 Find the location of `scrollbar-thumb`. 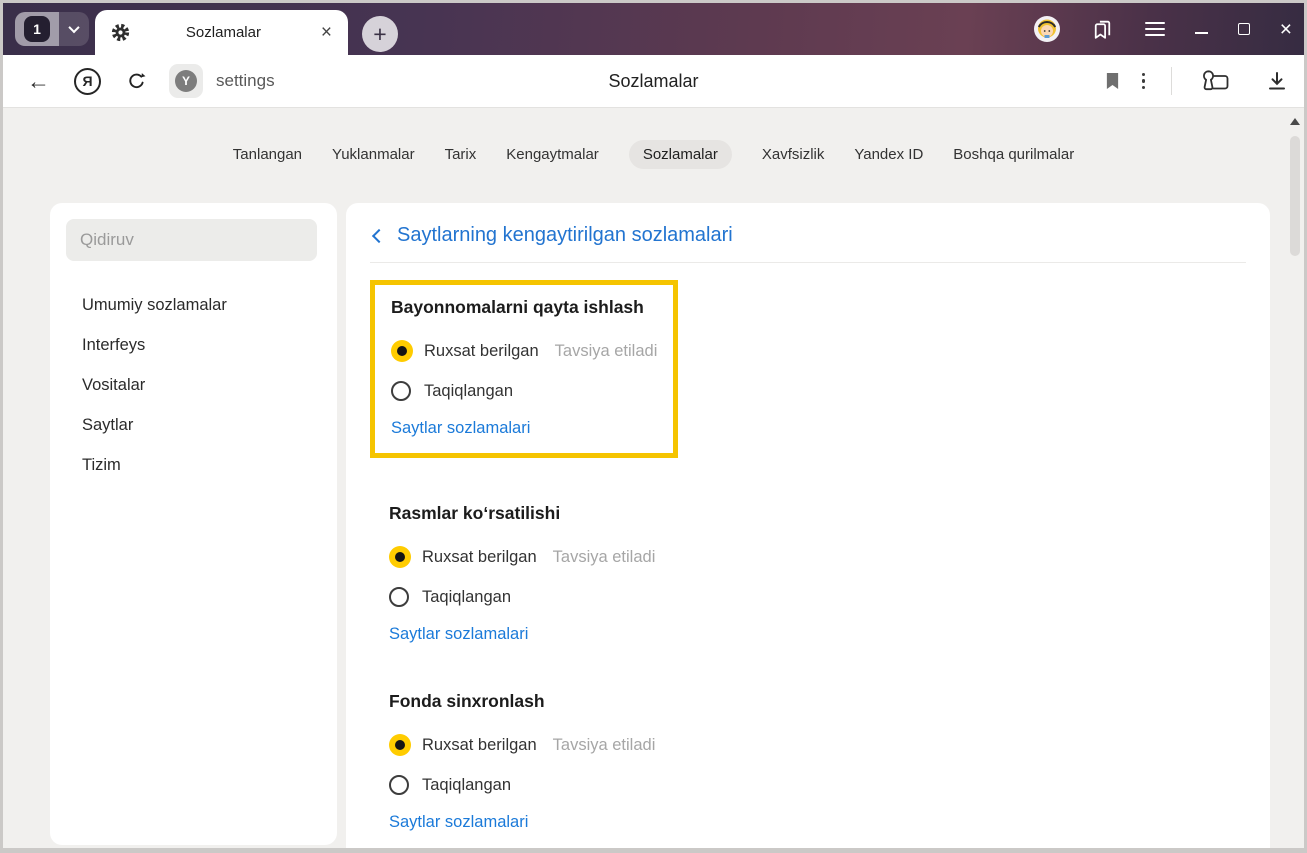

scrollbar-thumb is located at coordinates (1295, 196).